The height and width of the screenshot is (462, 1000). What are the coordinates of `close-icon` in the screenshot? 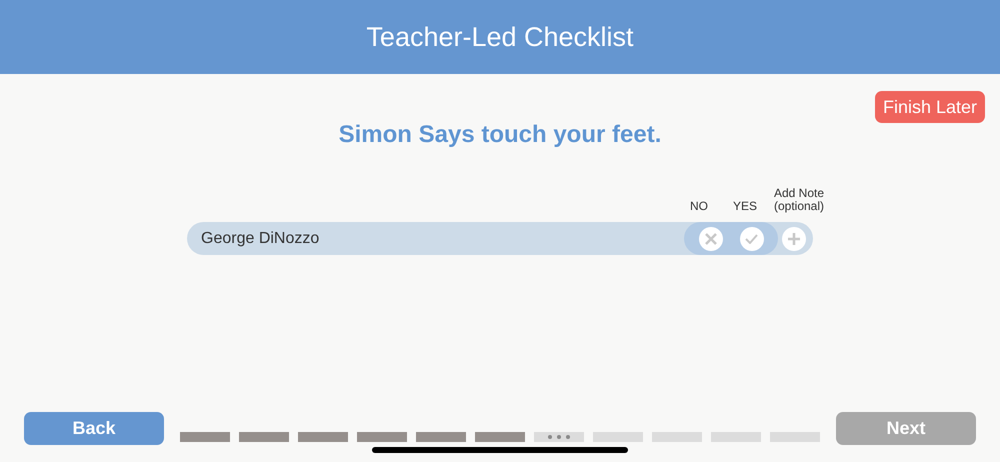 It's located at (710, 238).